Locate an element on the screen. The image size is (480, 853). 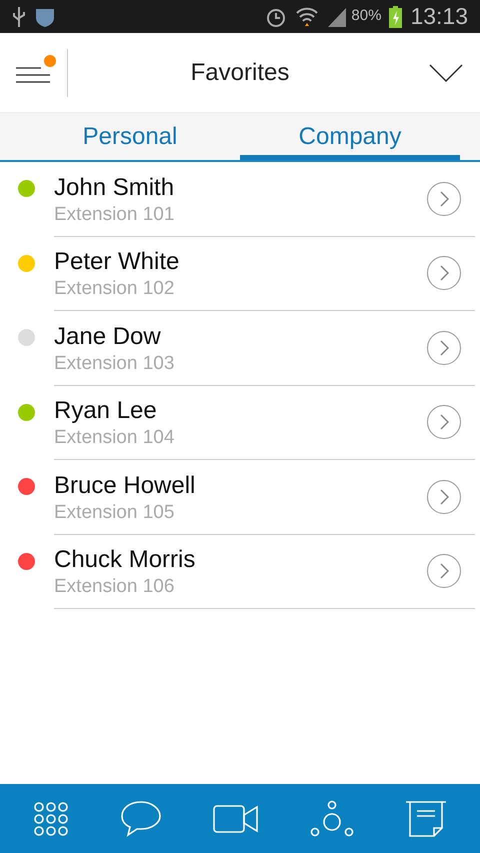
tab: Company is located at coordinates (350, 136).